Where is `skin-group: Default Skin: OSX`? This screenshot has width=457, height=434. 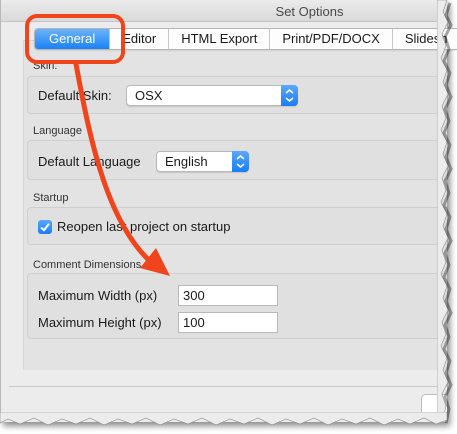
skin-group: Default Skin: OSX is located at coordinates (237, 95).